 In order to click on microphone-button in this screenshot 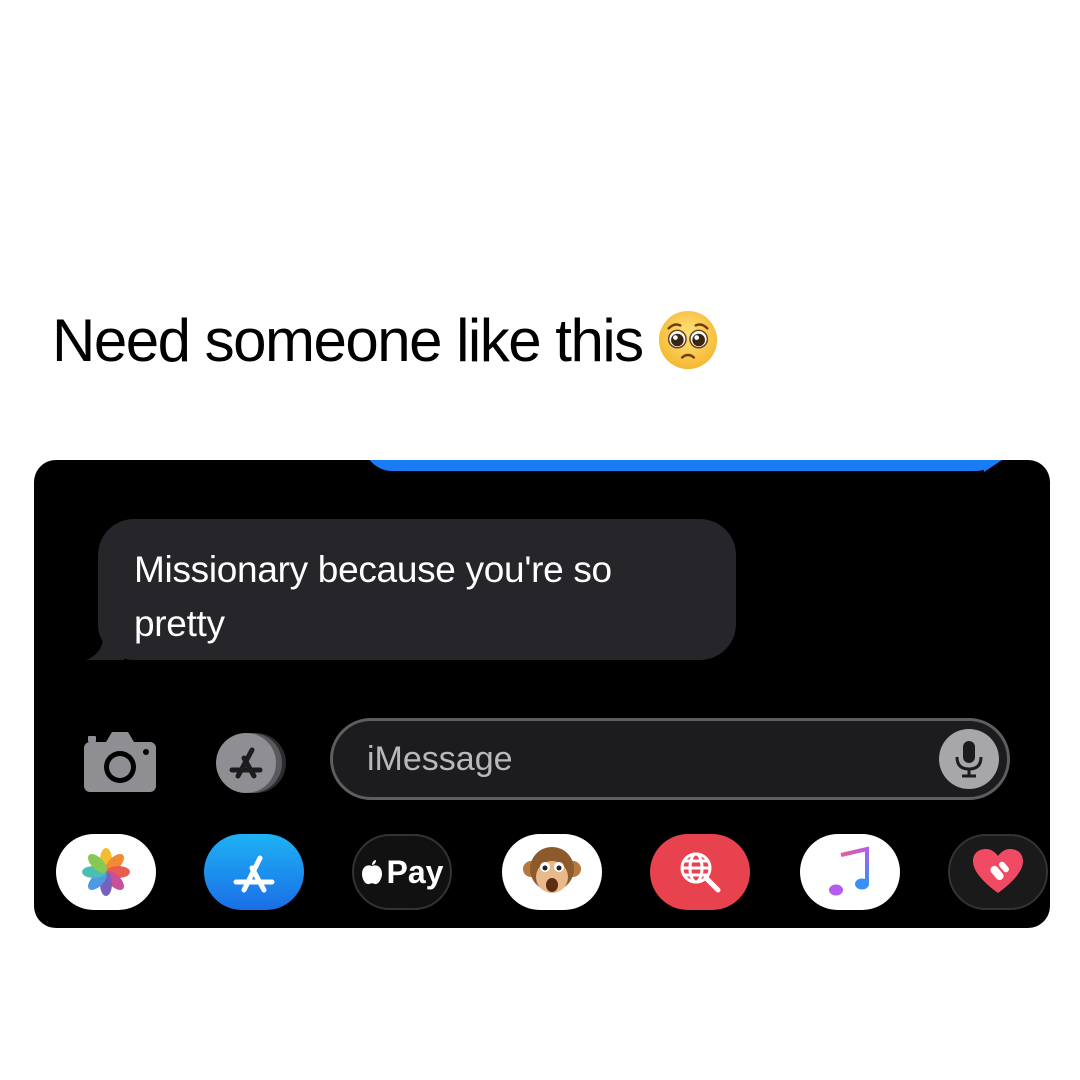, I will do `click(969, 759)`.